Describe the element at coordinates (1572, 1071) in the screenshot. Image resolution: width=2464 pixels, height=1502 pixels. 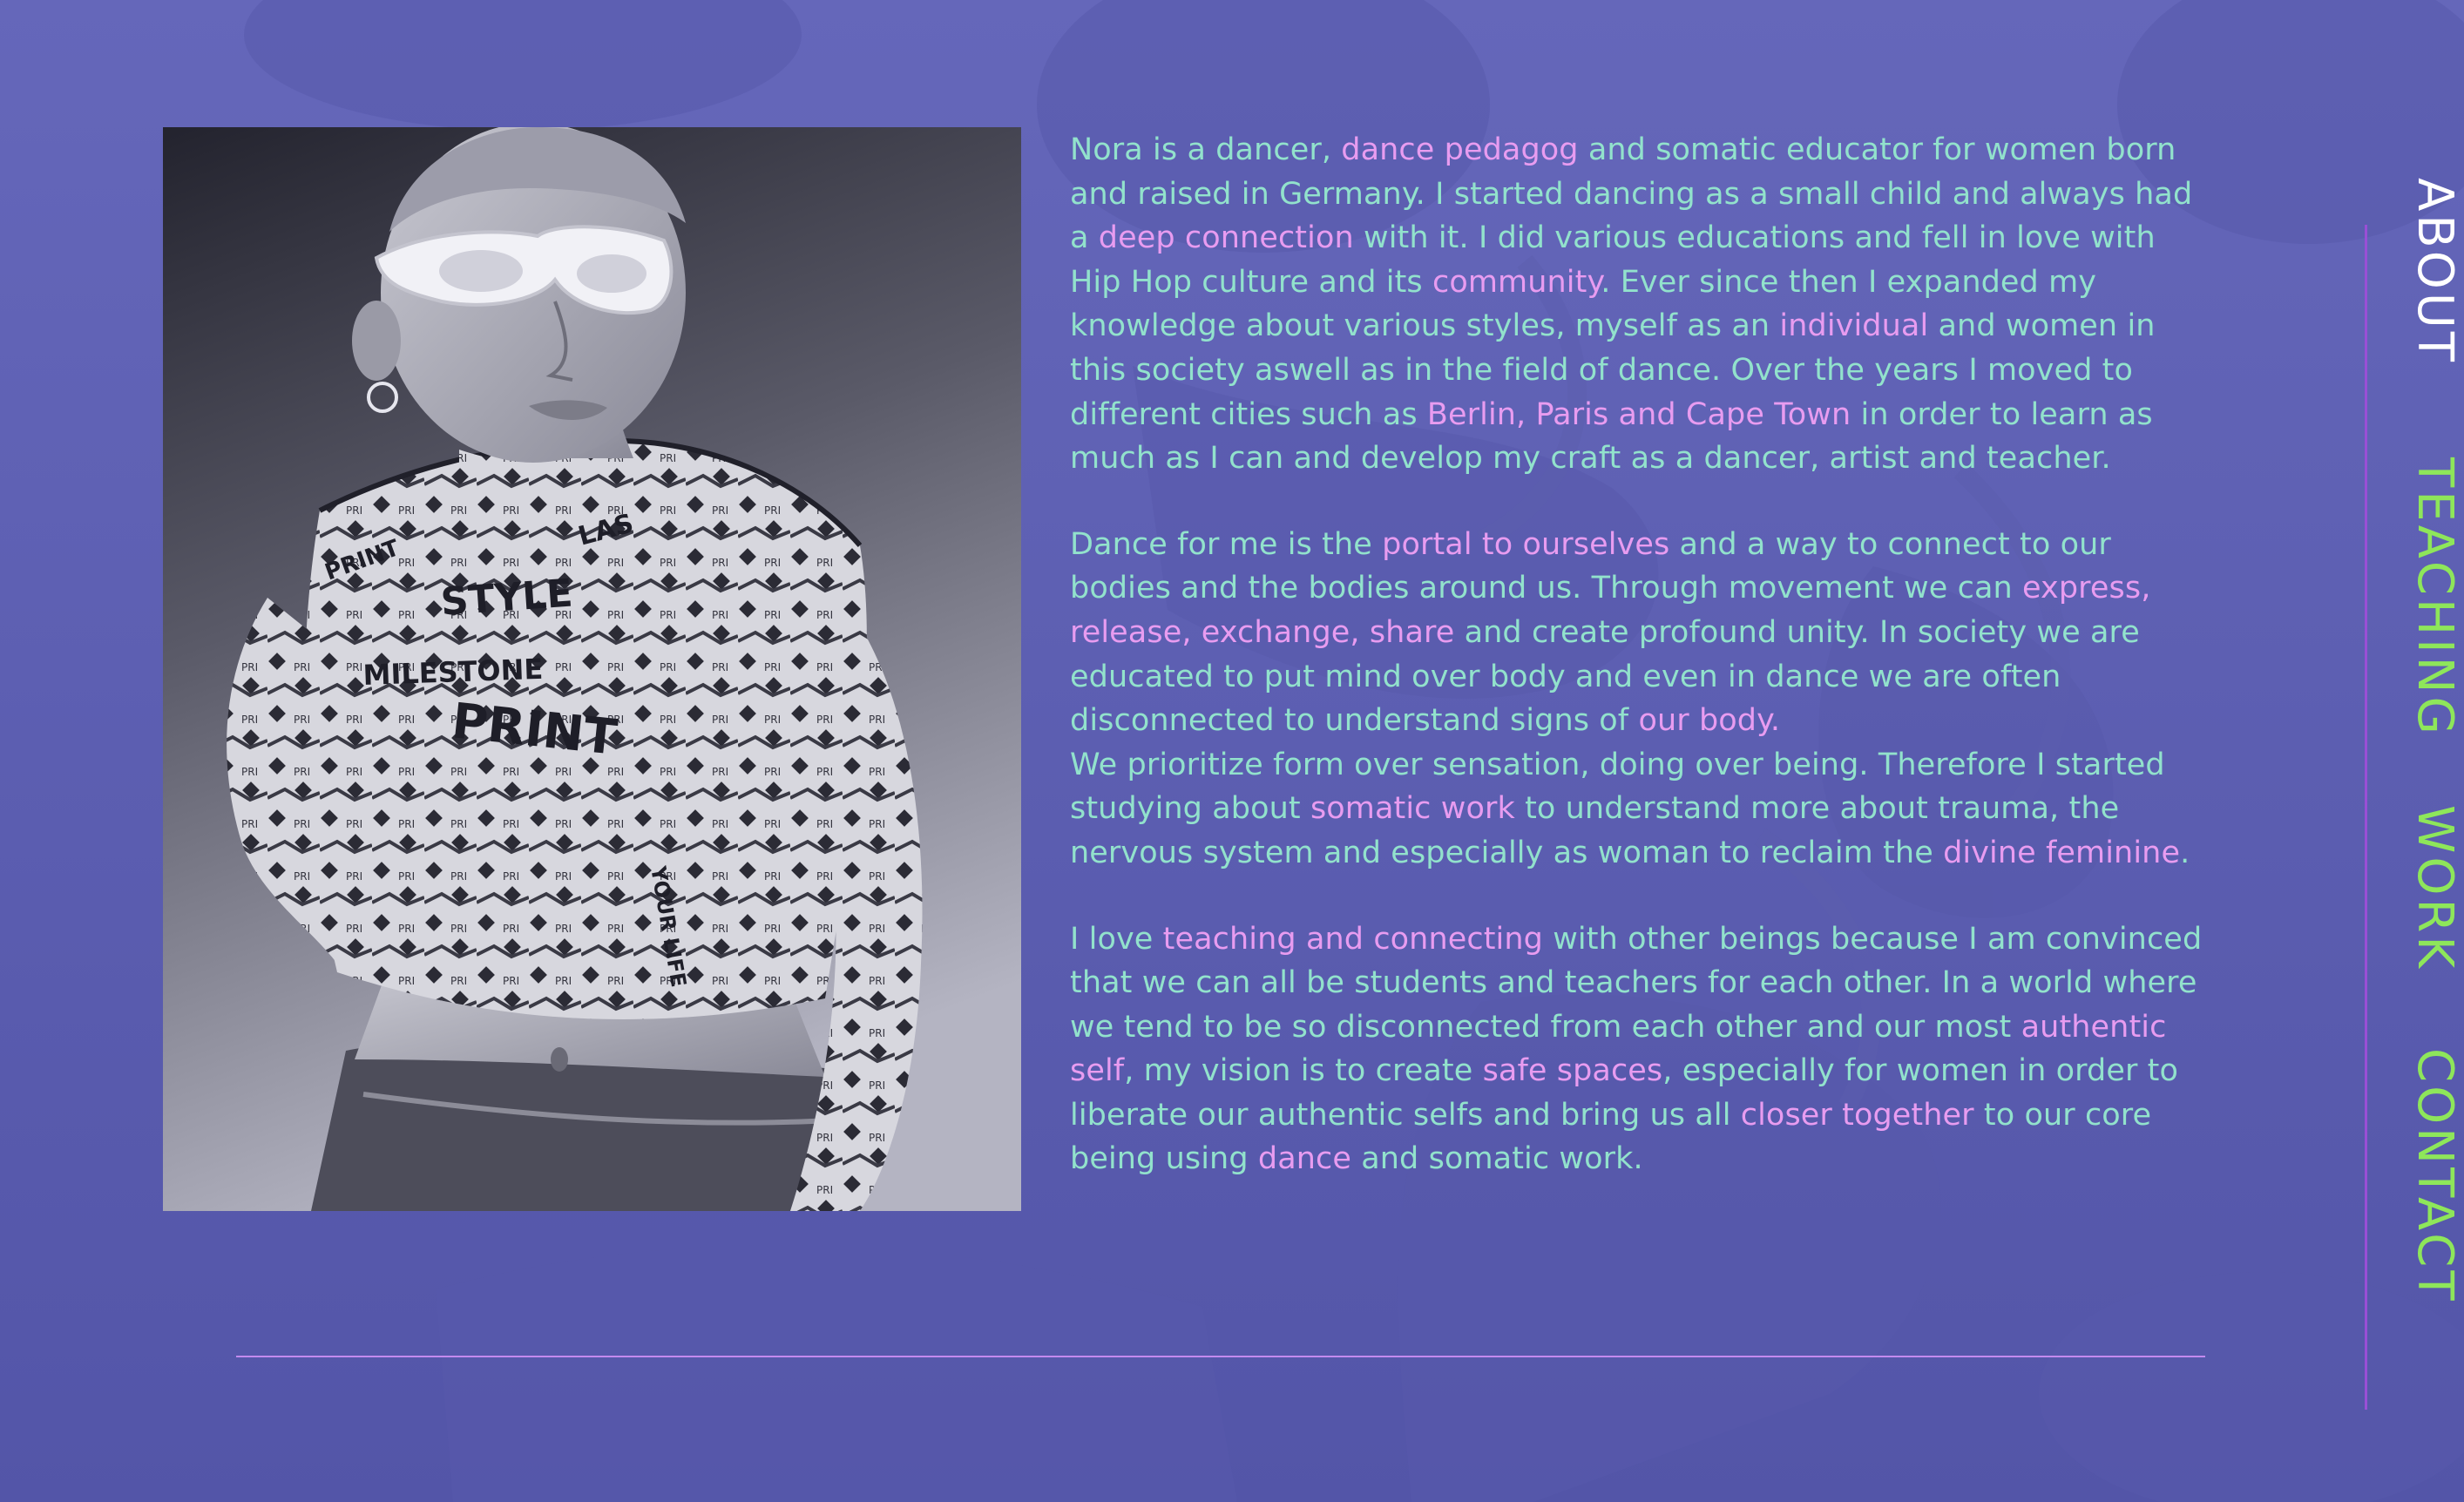
I see `highlight-text: safe spaces` at that location.